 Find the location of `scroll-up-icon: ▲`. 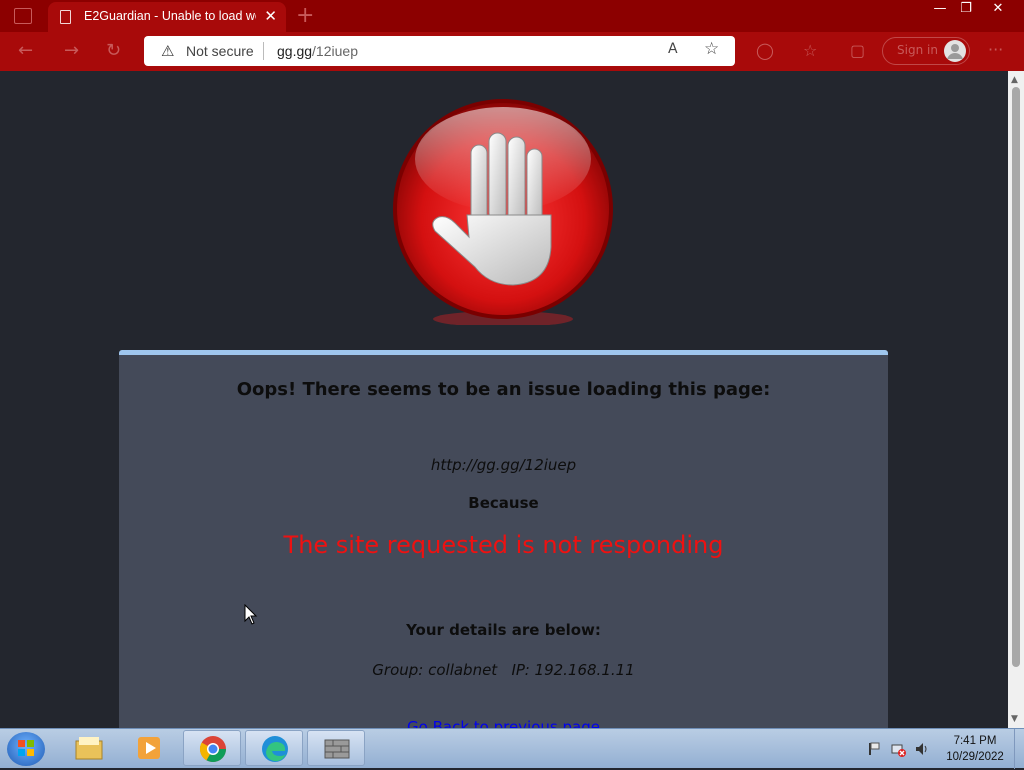

scroll-up-icon: ▲ is located at coordinates (1014, 80).